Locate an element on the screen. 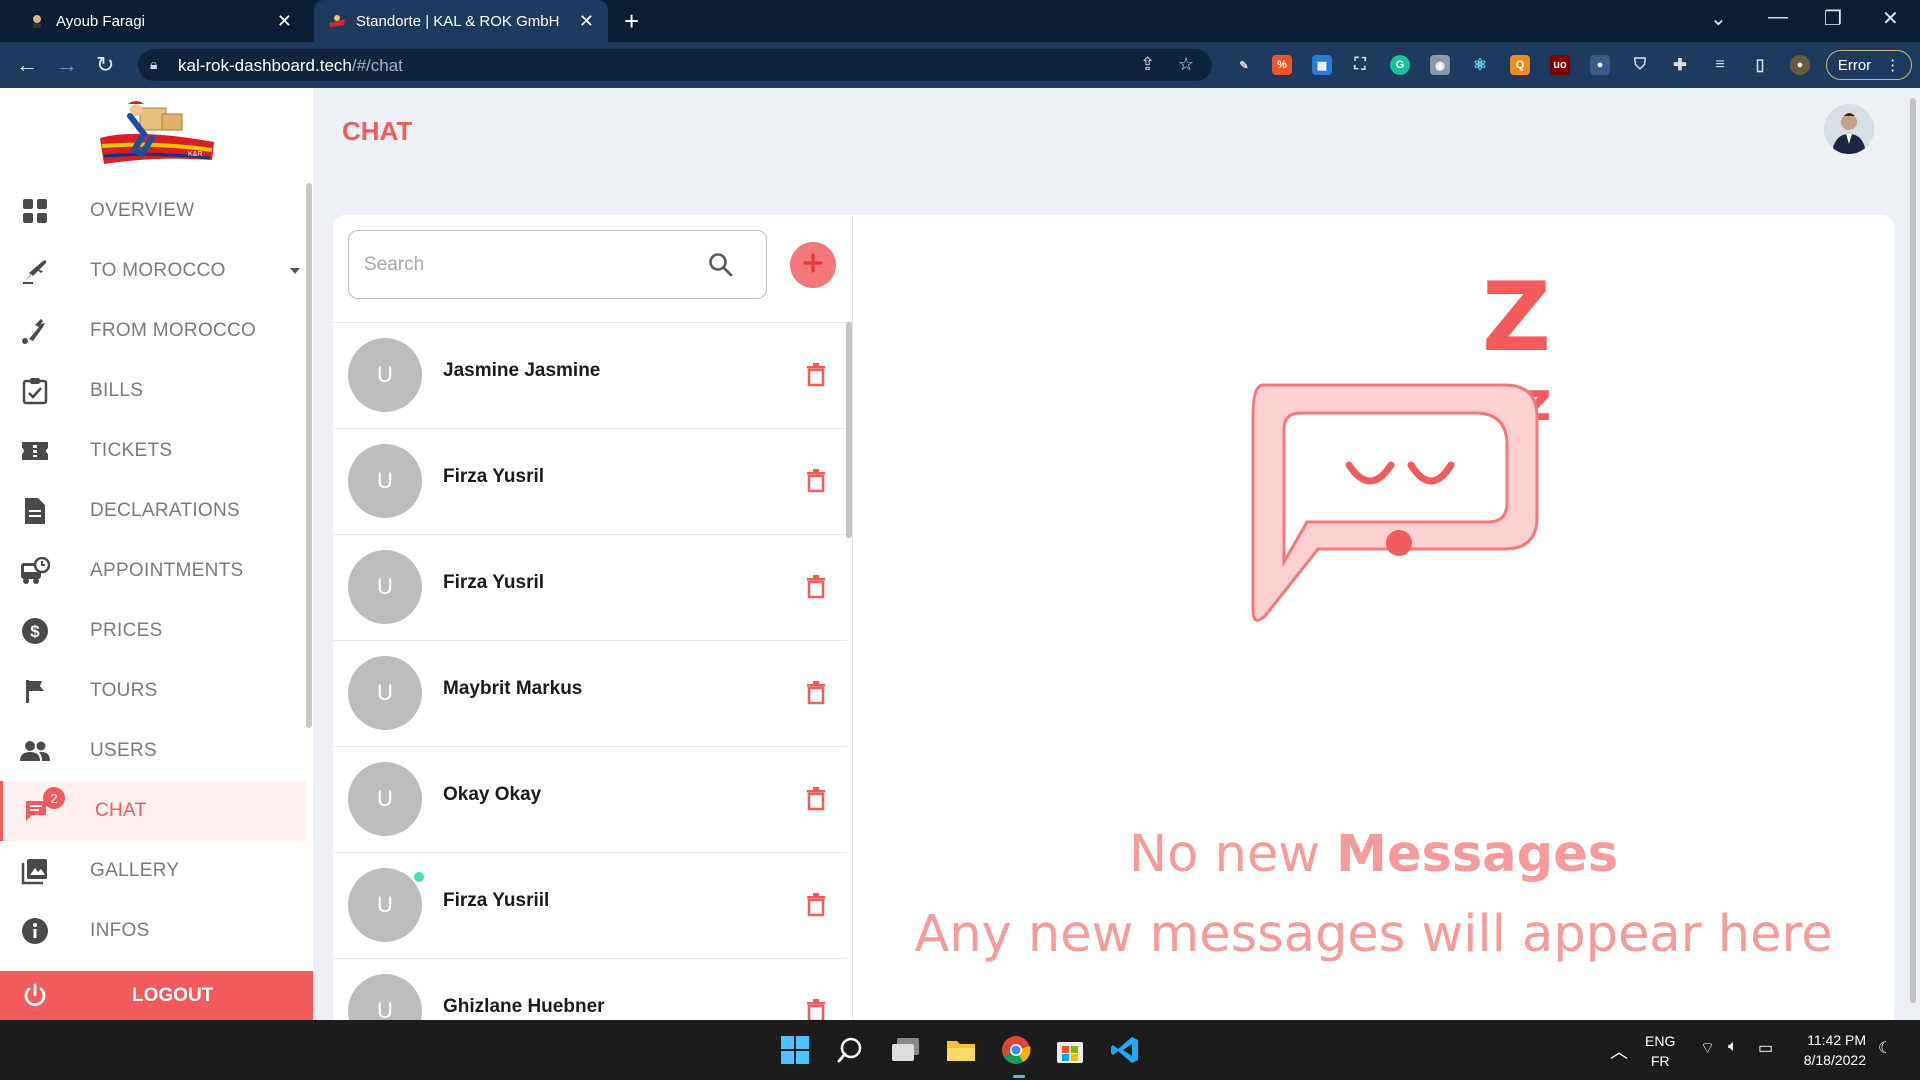  ublock-extension-icon: uo is located at coordinates (1560, 65).